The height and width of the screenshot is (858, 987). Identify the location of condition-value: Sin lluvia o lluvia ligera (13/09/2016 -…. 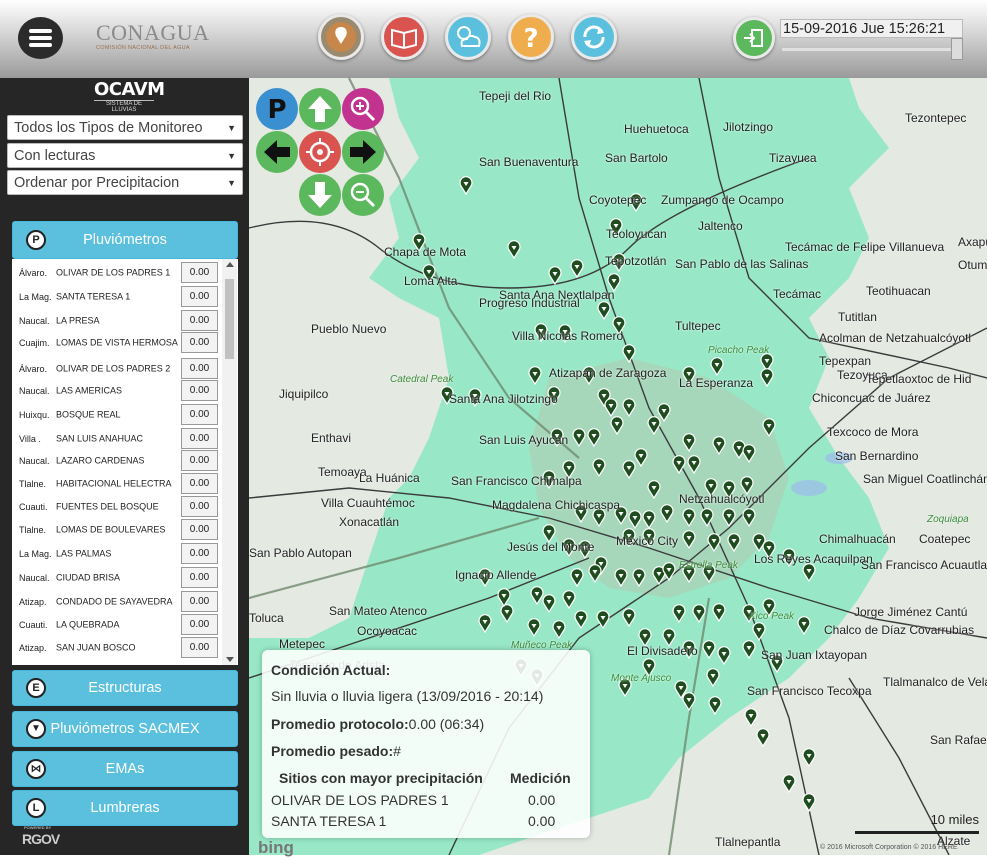
(407, 696).